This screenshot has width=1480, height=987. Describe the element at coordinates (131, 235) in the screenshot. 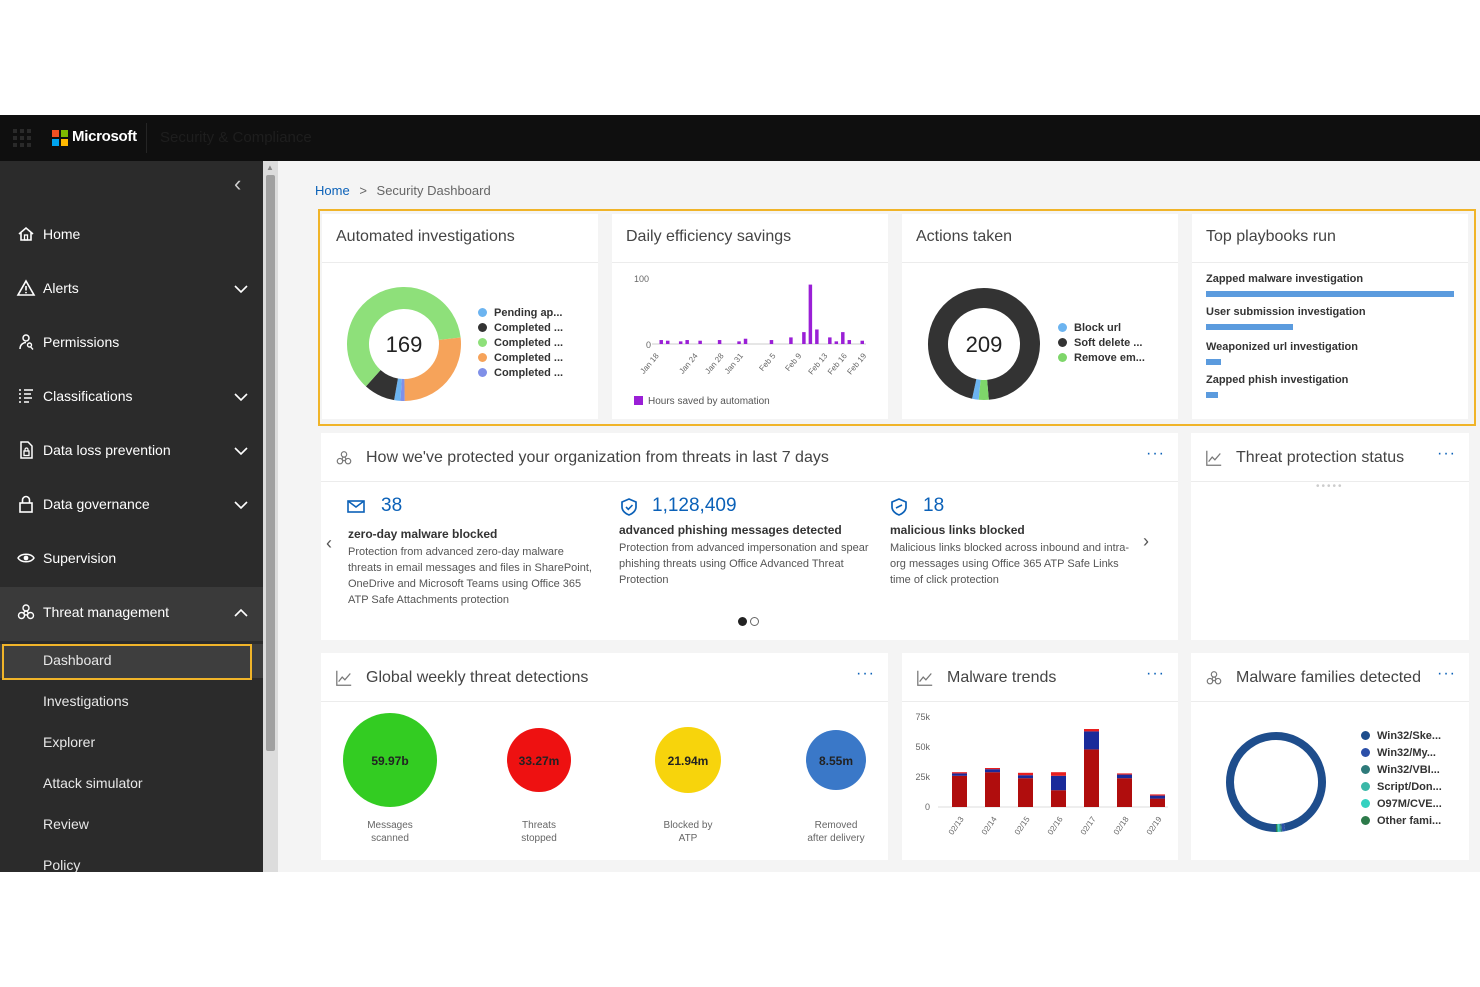

I see `sidebar-item-home: Home` at that location.